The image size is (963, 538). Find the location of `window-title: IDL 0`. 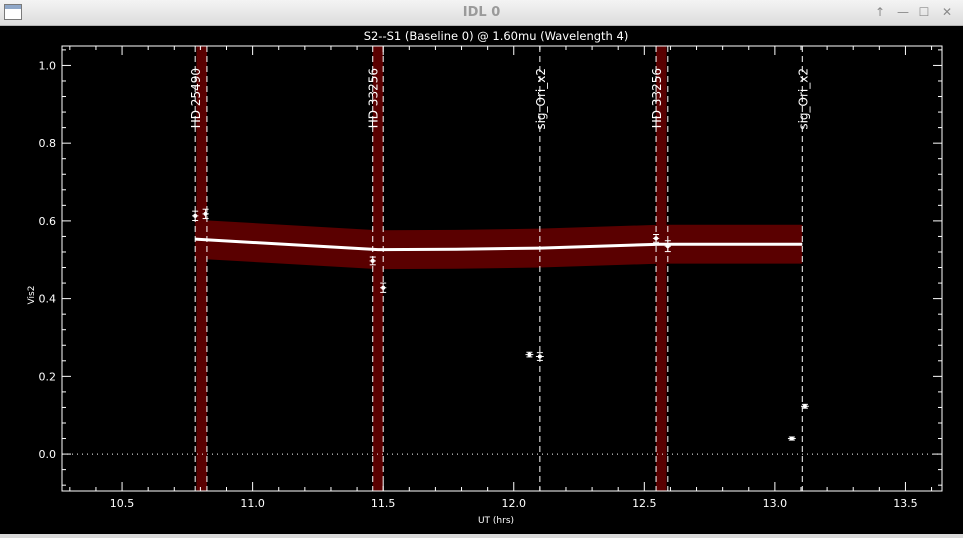

window-title: IDL 0 is located at coordinates (481, 12).